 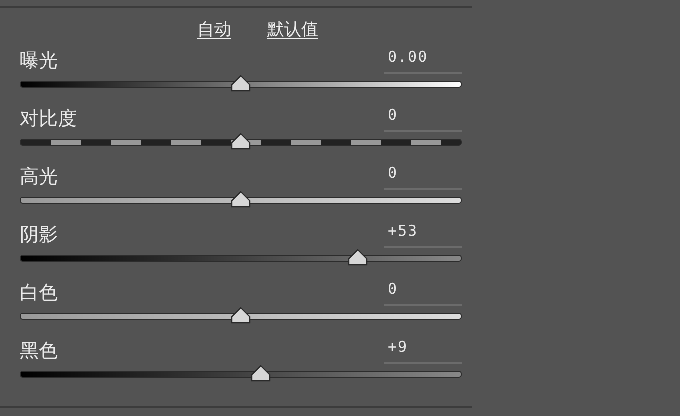 I want to click on slider-label: 高光, so click(x=39, y=177).